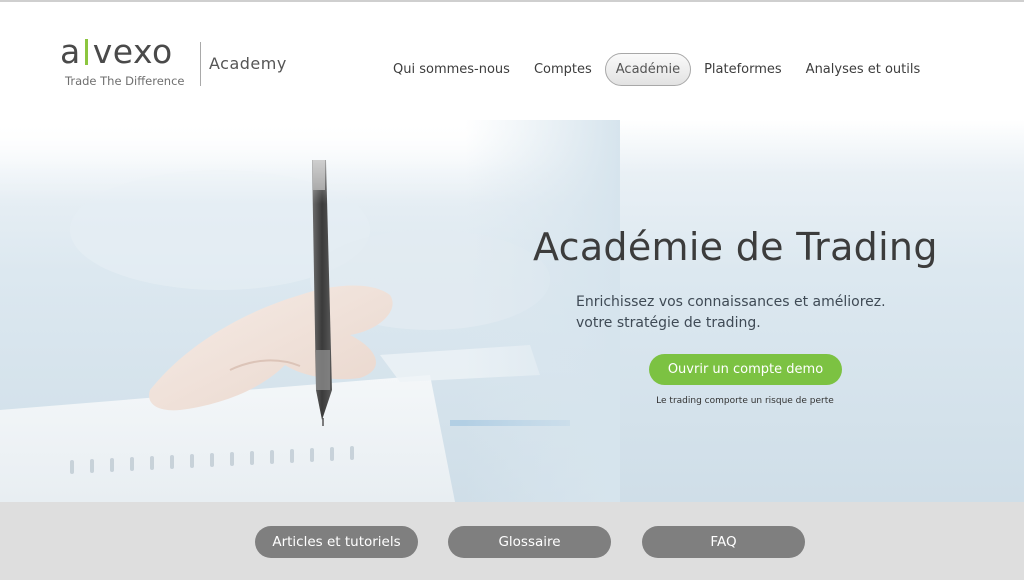 The height and width of the screenshot is (580, 1024). I want to click on nav-item-platforms: Plateformes, so click(743, 69).